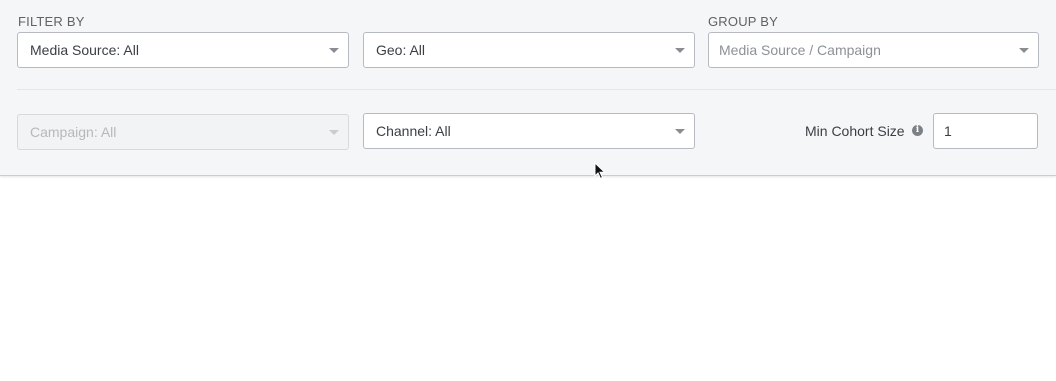  I want to click on group-by-select: Media Source / Campaign, so click(873, 50).